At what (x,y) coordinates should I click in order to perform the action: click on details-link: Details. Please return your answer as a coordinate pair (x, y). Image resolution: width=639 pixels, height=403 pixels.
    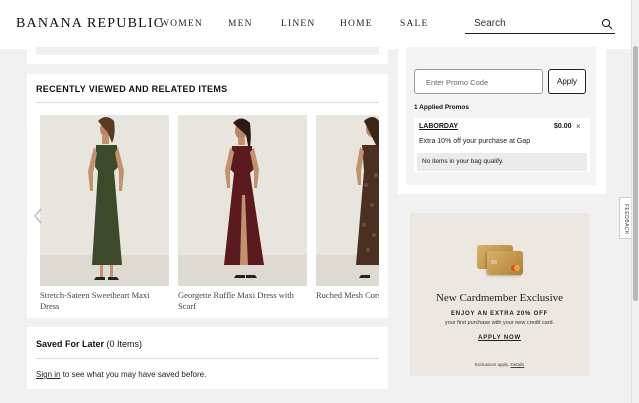
    Looking at the image, I should click on (517, 364).